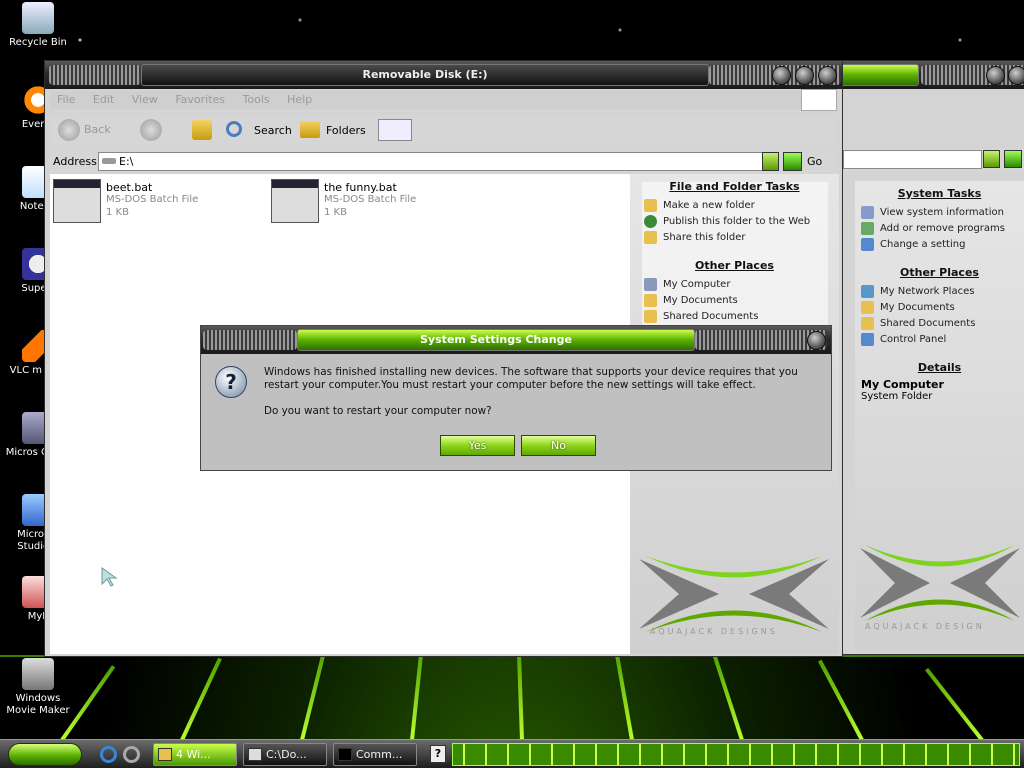  I want to click on computer-icon, so click(650, 284).